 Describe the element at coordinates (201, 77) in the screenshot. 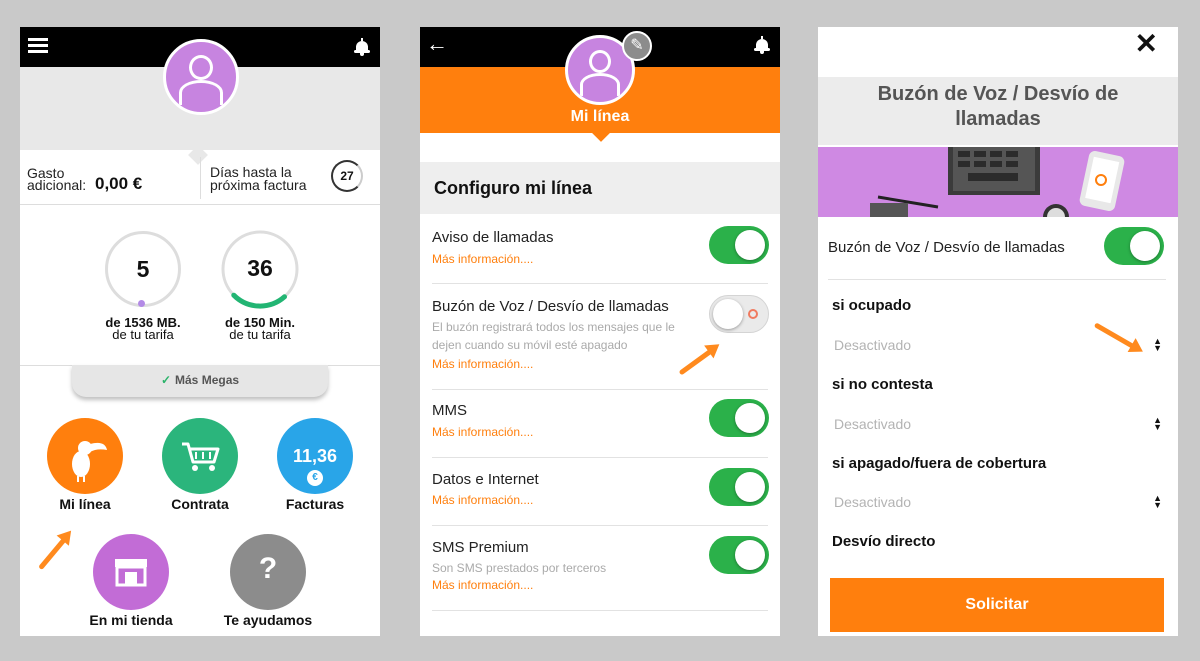

I see `avatar` at that location.